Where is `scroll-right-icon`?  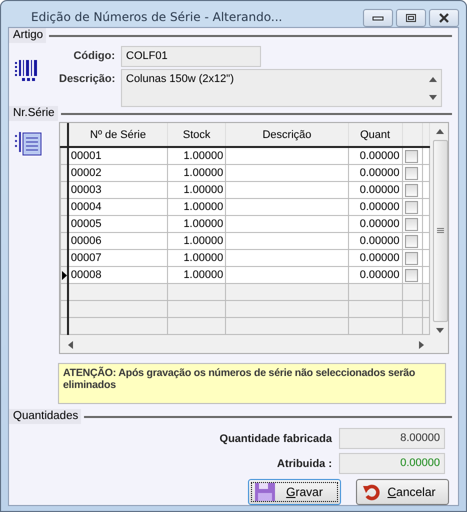
scroll-right-icon is located at coordinates (421, 345).